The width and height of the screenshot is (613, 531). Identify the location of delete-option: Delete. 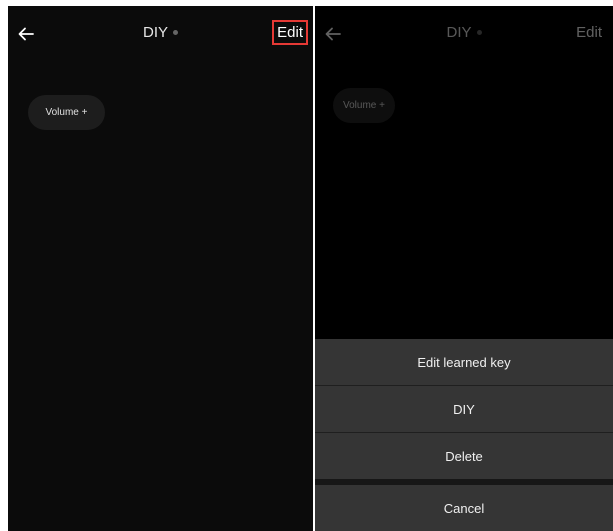
(464, 456).